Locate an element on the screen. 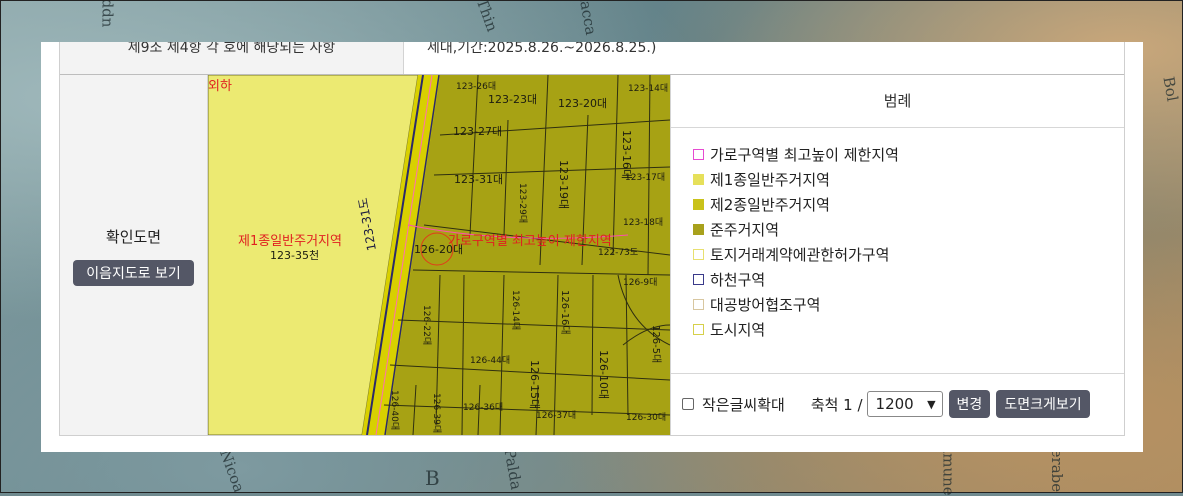 The image size is (1183, 496). parcel-label: 123-26대 is located at coordinates (476, 86).